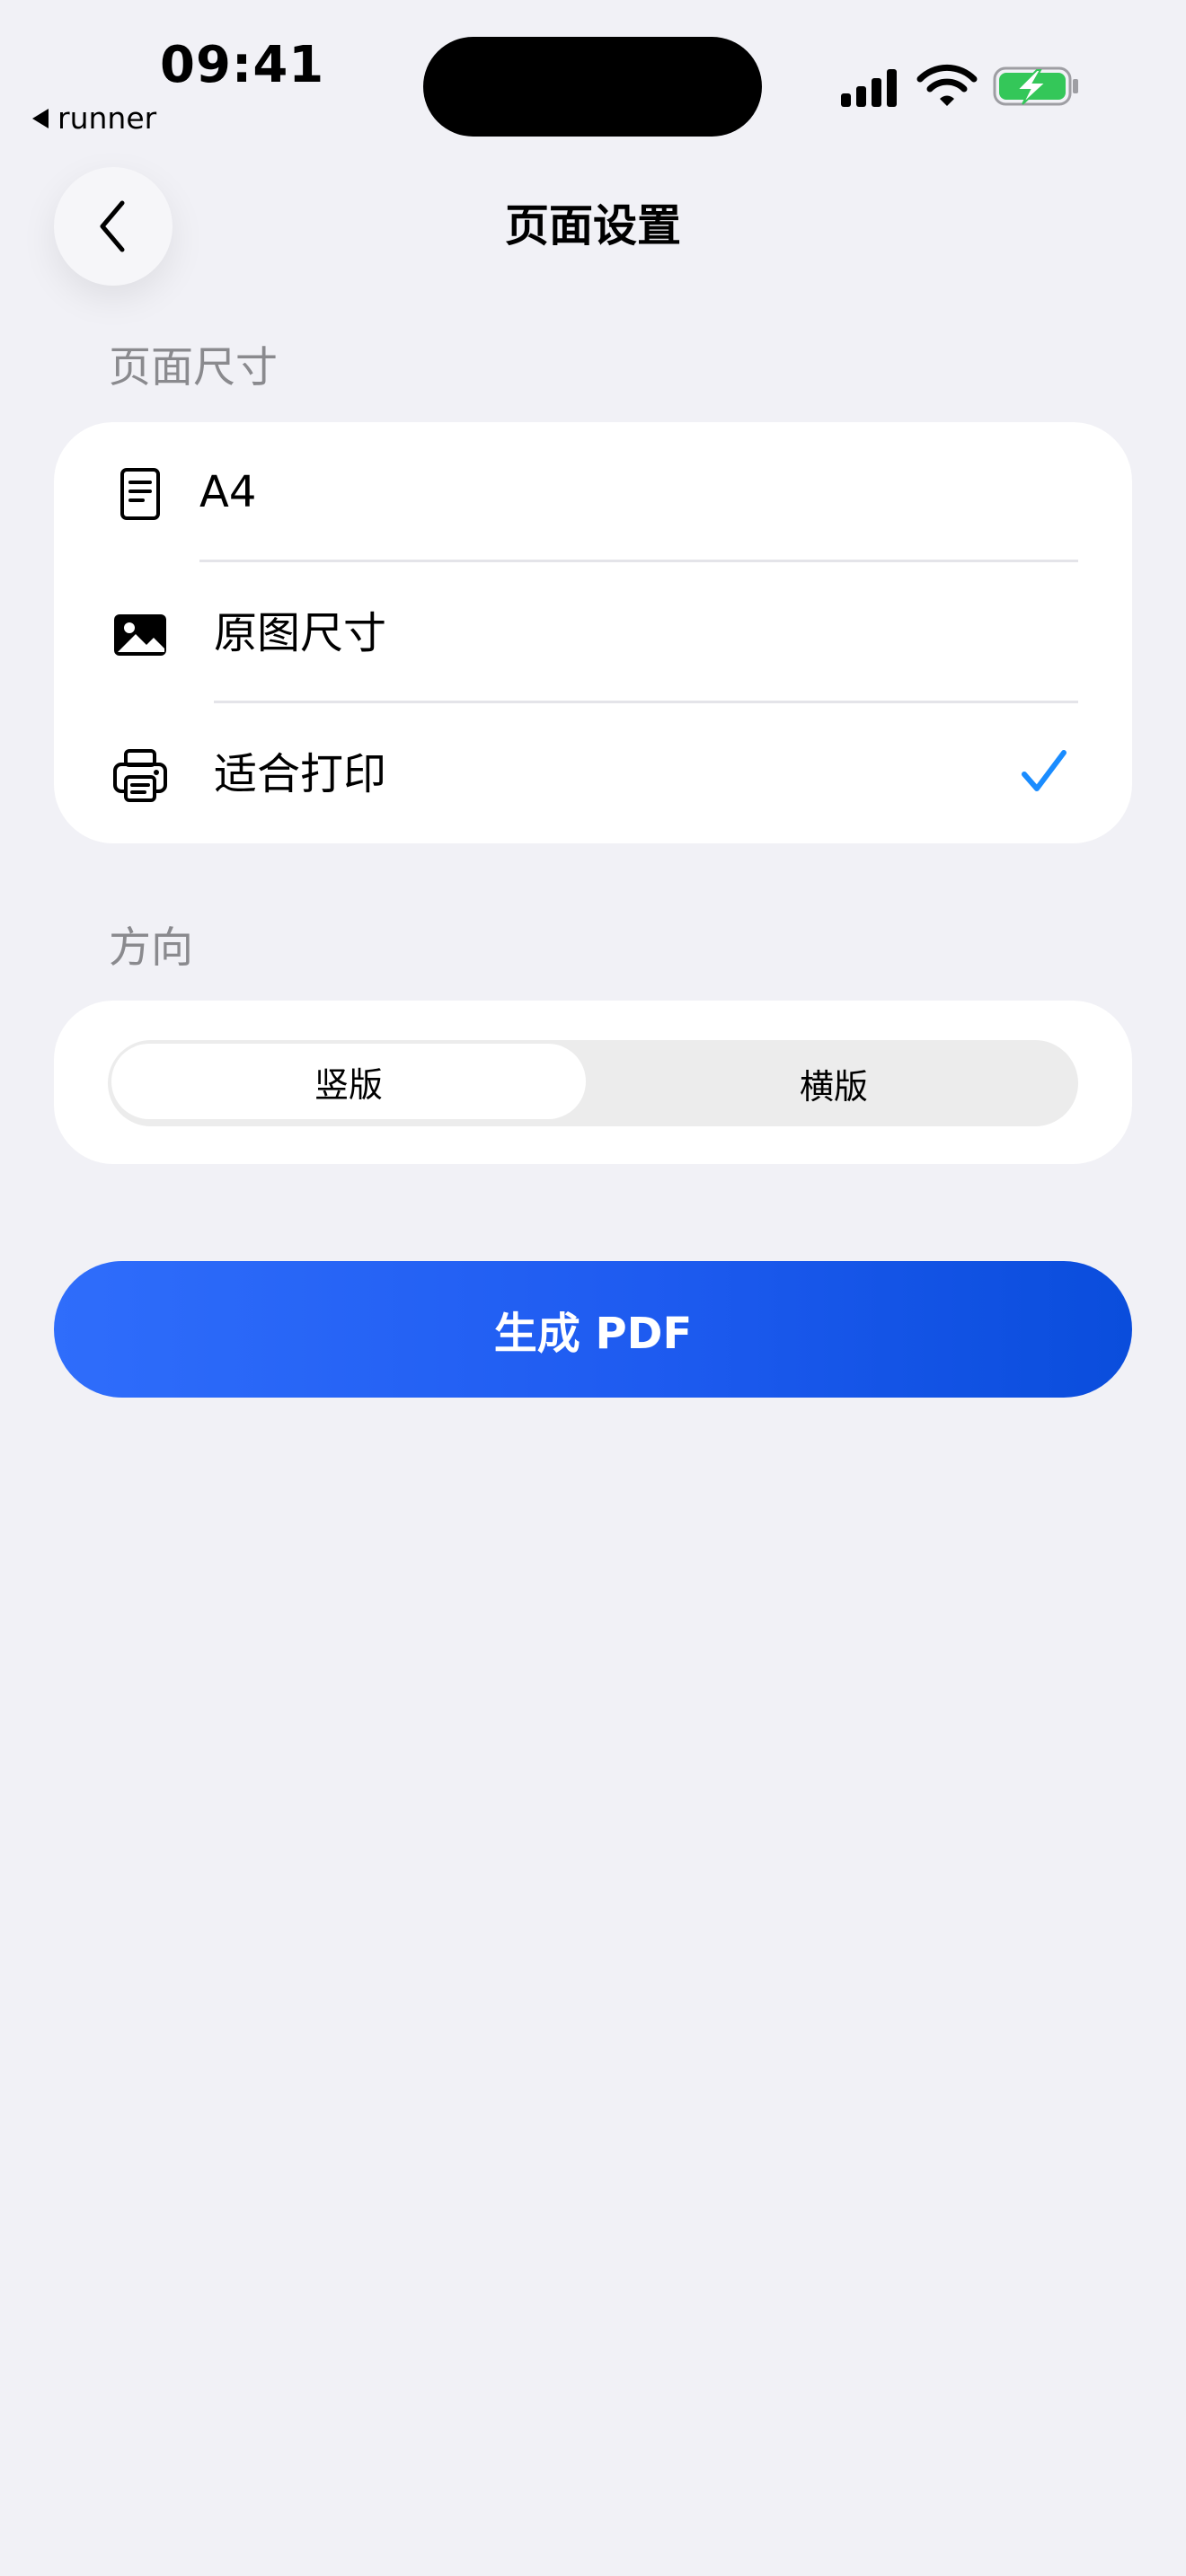 The height and width of the screenshot is (2576, 1186). Describe the element at coordinates (593, 493) in the screenshot. I see `page-size-option-a4: A4` at that location.